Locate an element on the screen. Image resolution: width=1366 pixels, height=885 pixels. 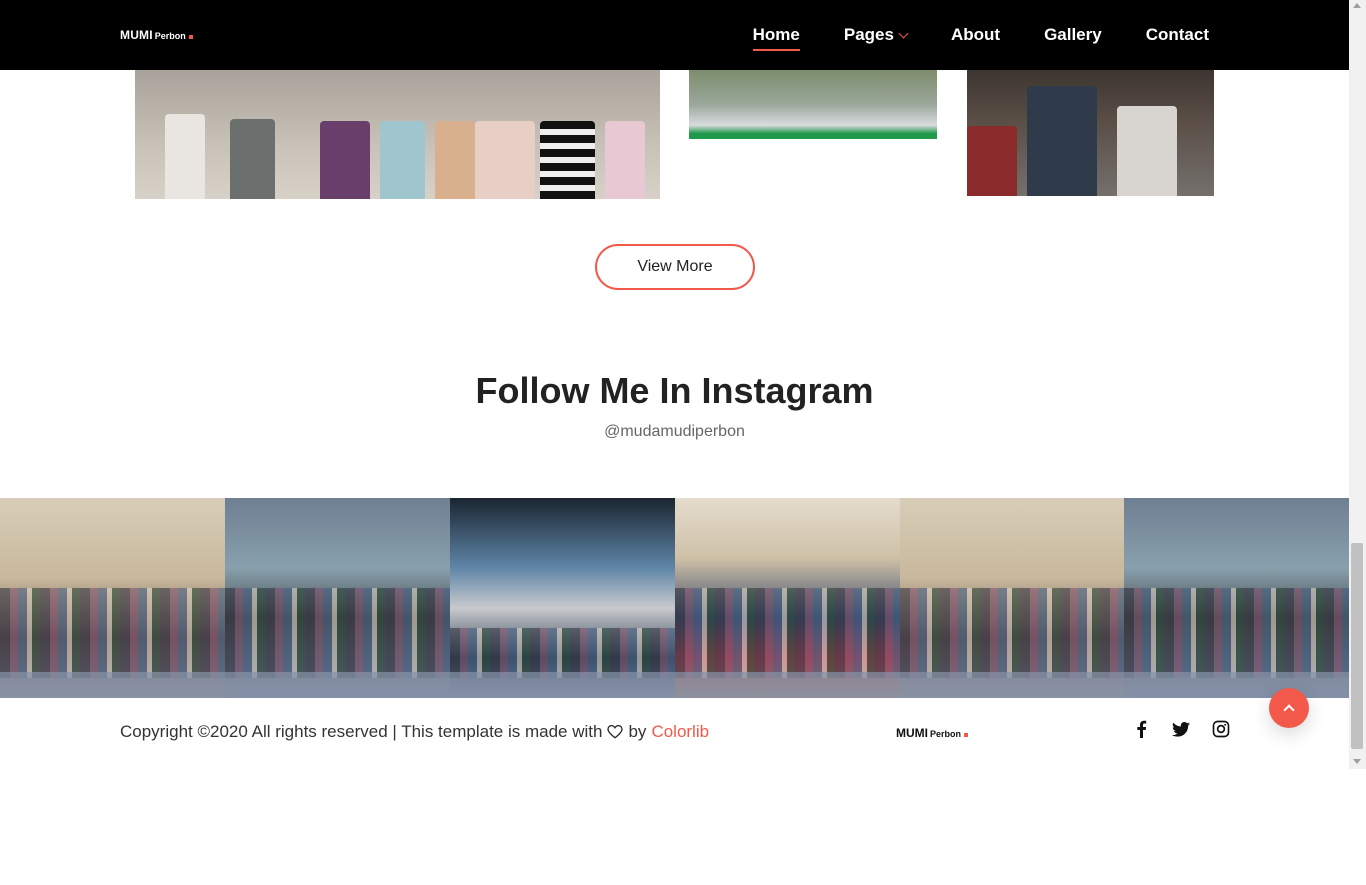
nav-pages-label: Pages is located at coordinates (868, 34).